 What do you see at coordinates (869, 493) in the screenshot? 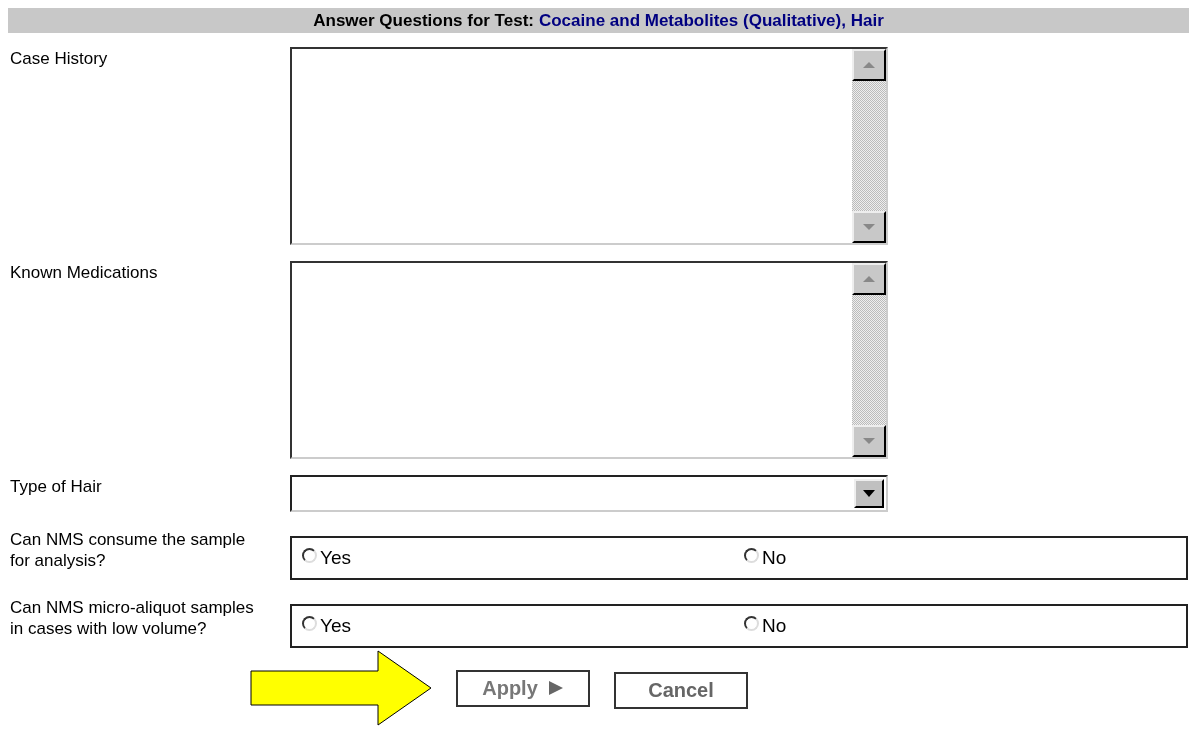
I see `caret-icon` at bounding box center [869, 493].